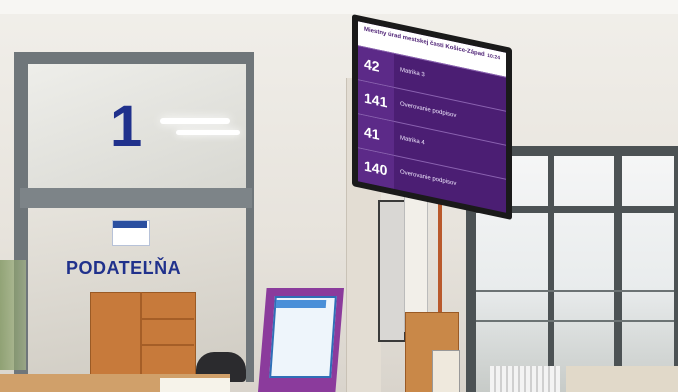 This screenshot has height=392, width=678. I want to click on framed-poster, so click(392, 271).